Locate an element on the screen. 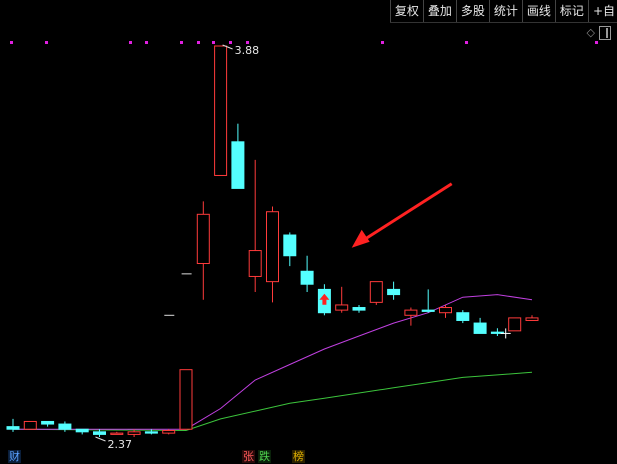 This screenshot has height=464, width=617. ma-long-line is located at coordinates (272, 401).